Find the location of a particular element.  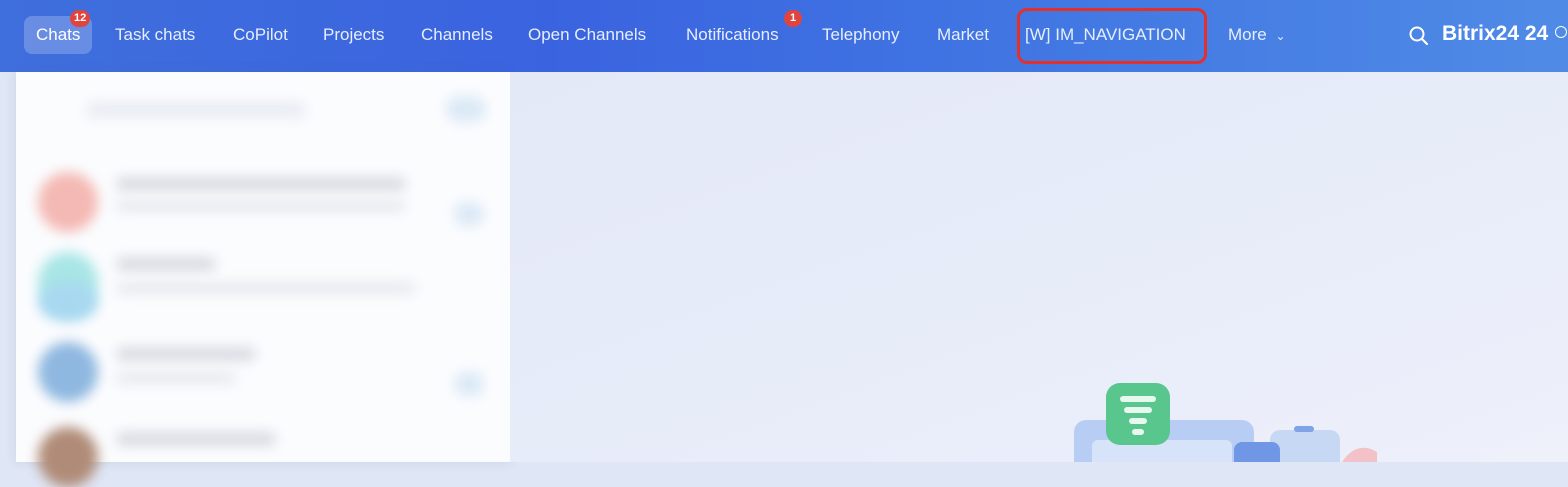

nav-item-label: Channels is located at coordinates (457, 34).